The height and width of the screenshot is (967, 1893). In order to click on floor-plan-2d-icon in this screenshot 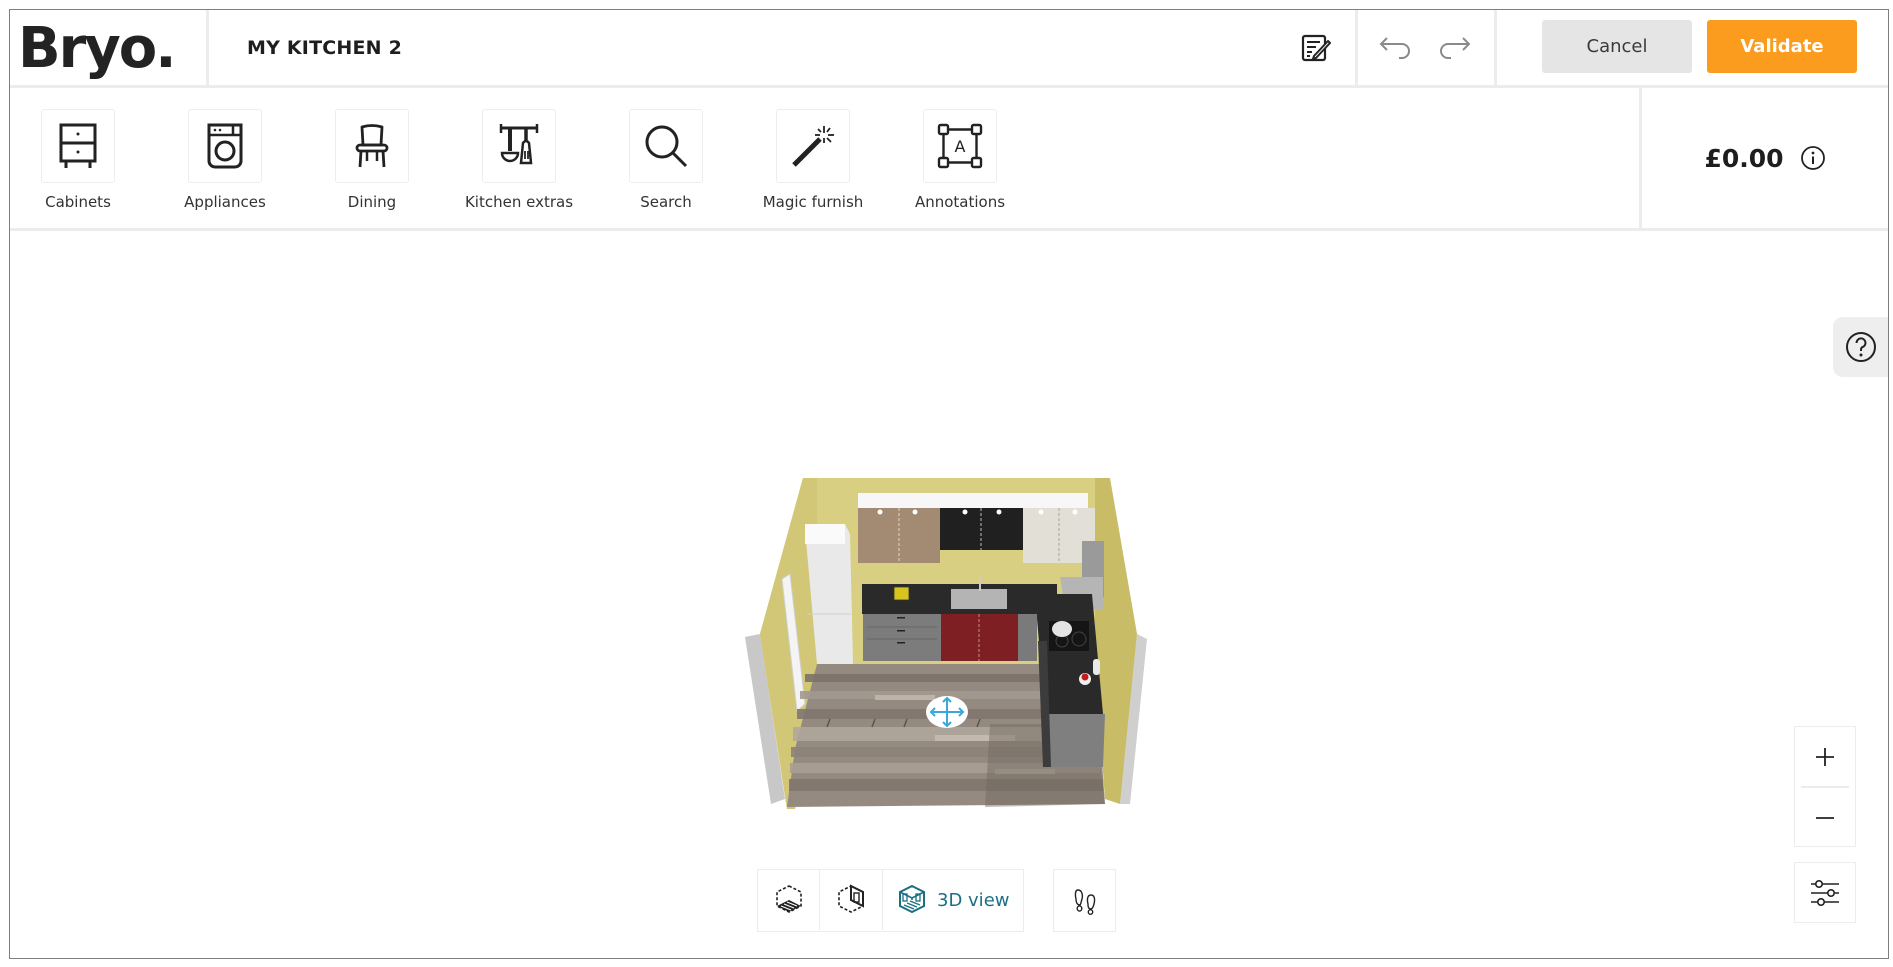, I will do `click(788, 899)`.